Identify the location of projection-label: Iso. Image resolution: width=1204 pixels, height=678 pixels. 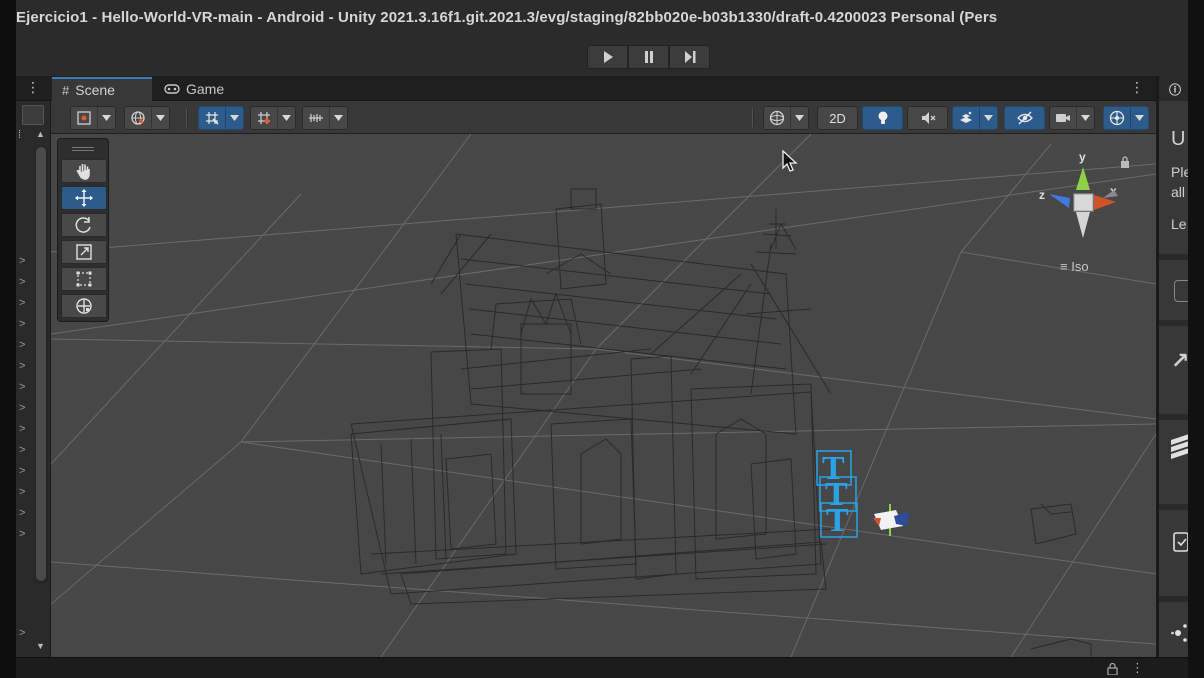
(1080, 266).